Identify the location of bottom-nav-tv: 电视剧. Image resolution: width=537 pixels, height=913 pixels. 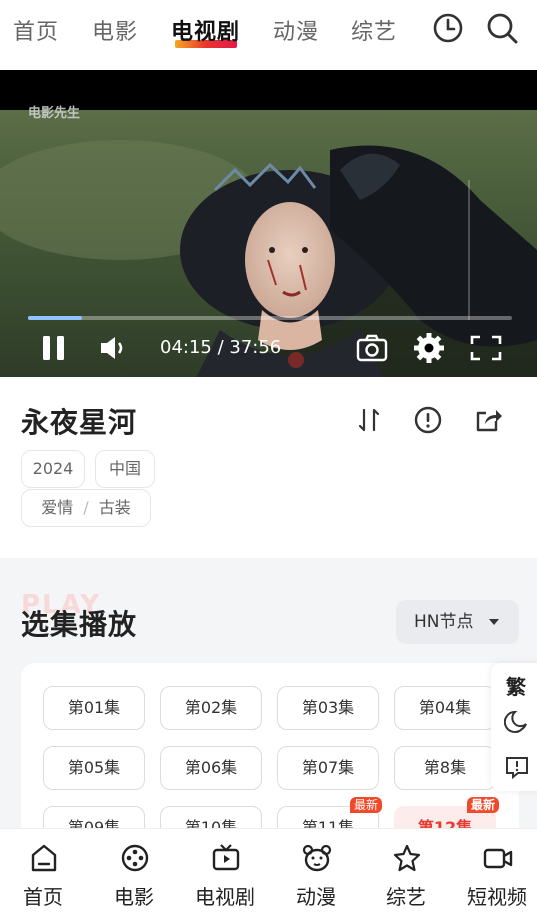
(225, 871).